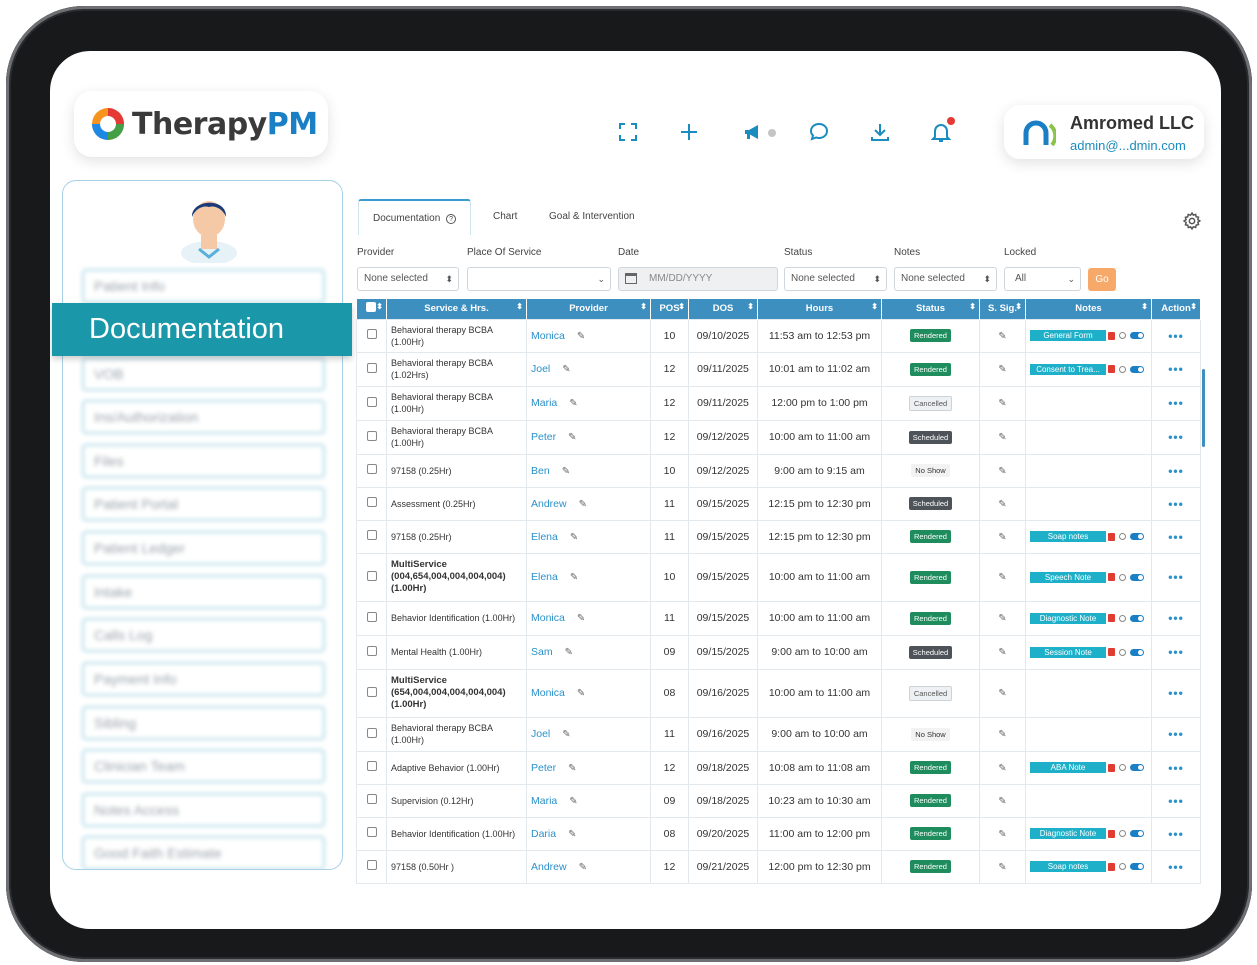 This screenshot has width=1257, height=965. Describe the element at coordinates (1068, 768) in the screenshot. I see `note-link: ABA Note` at that location.